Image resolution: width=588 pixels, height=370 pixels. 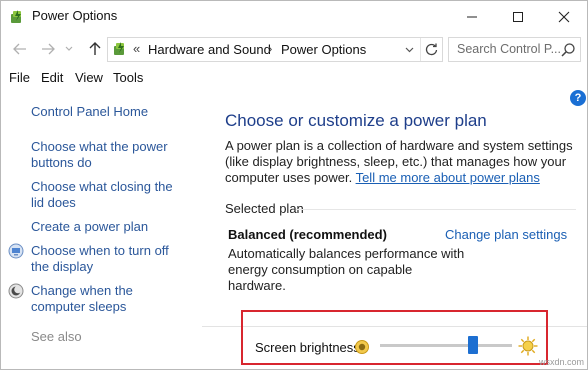 I want to click on up-arrow-icon, so click(x=95, y=48).